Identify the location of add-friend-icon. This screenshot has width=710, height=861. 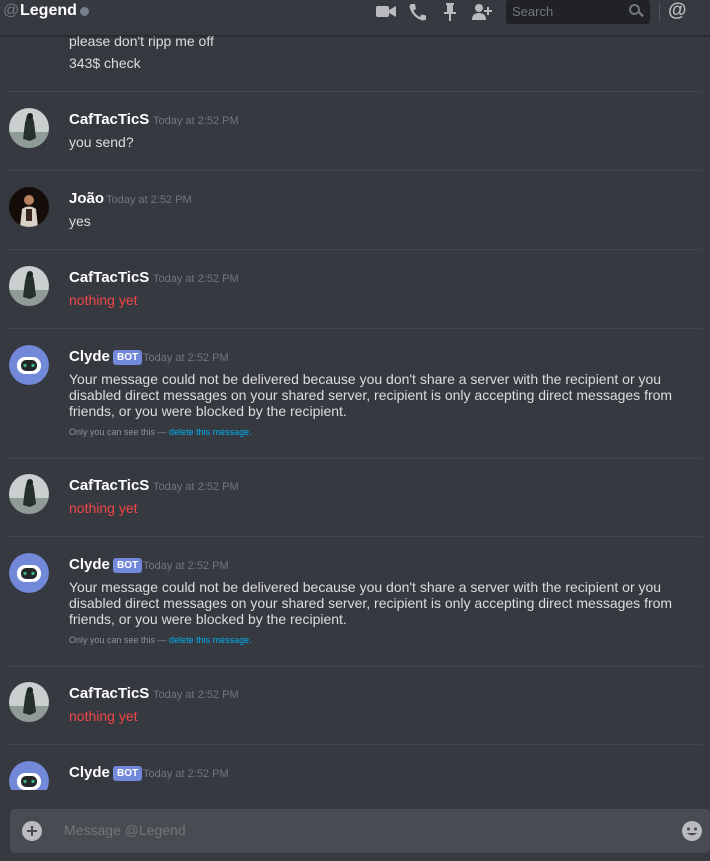
(482, 12).